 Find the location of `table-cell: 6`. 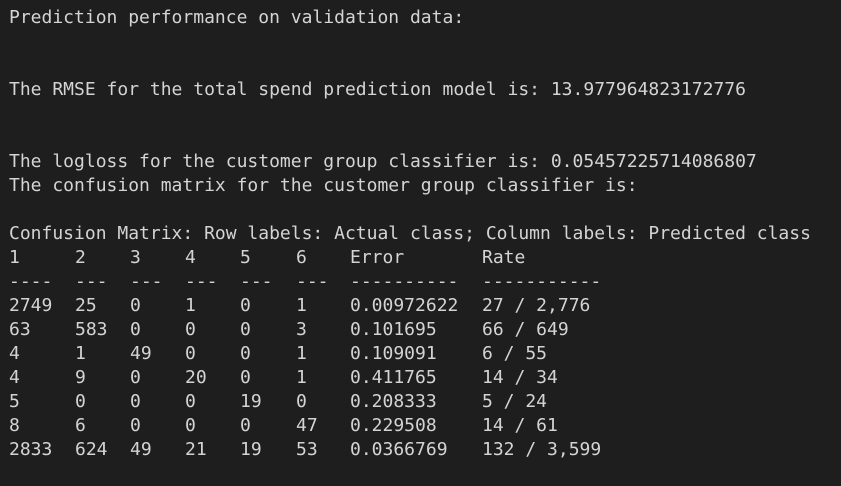

table-cell: 6 is located at coordinates (80, 425).